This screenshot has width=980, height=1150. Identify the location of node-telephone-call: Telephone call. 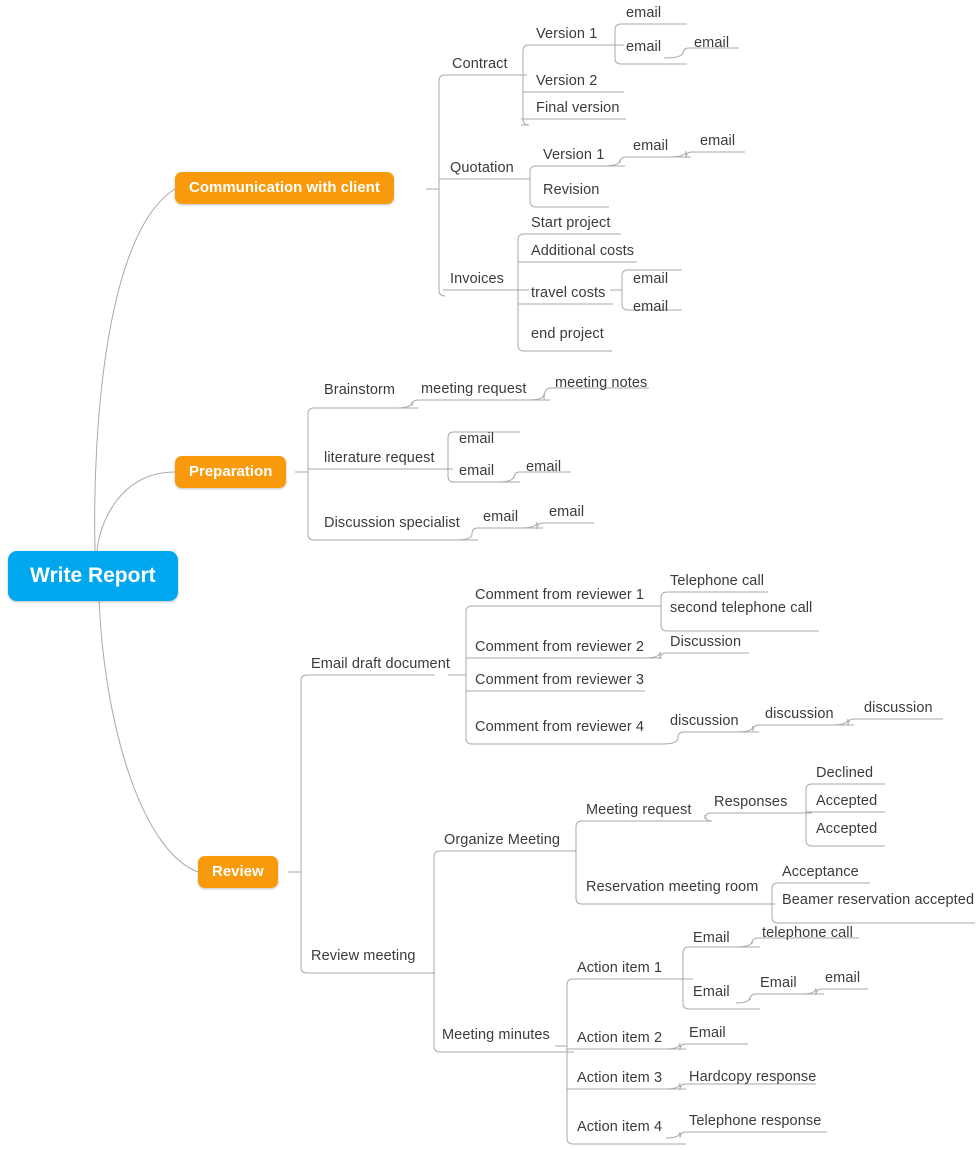
(717, 581).